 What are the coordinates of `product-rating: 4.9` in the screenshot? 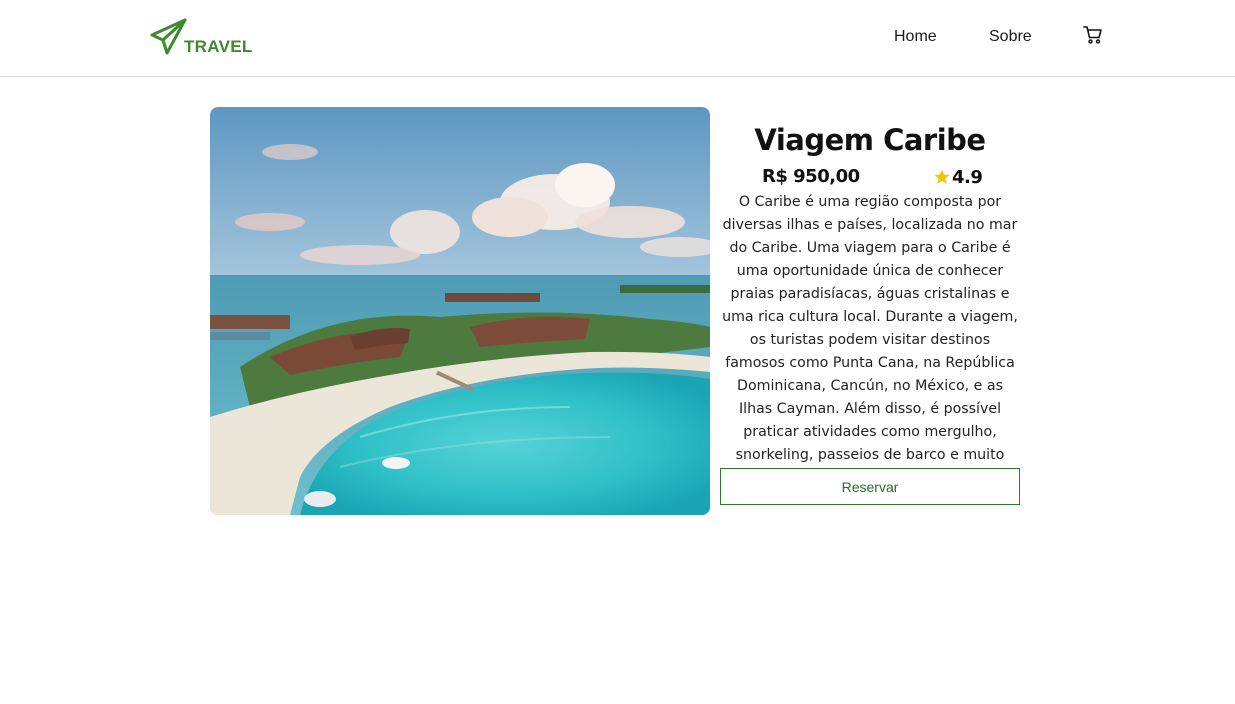 It's located at (958, 177).